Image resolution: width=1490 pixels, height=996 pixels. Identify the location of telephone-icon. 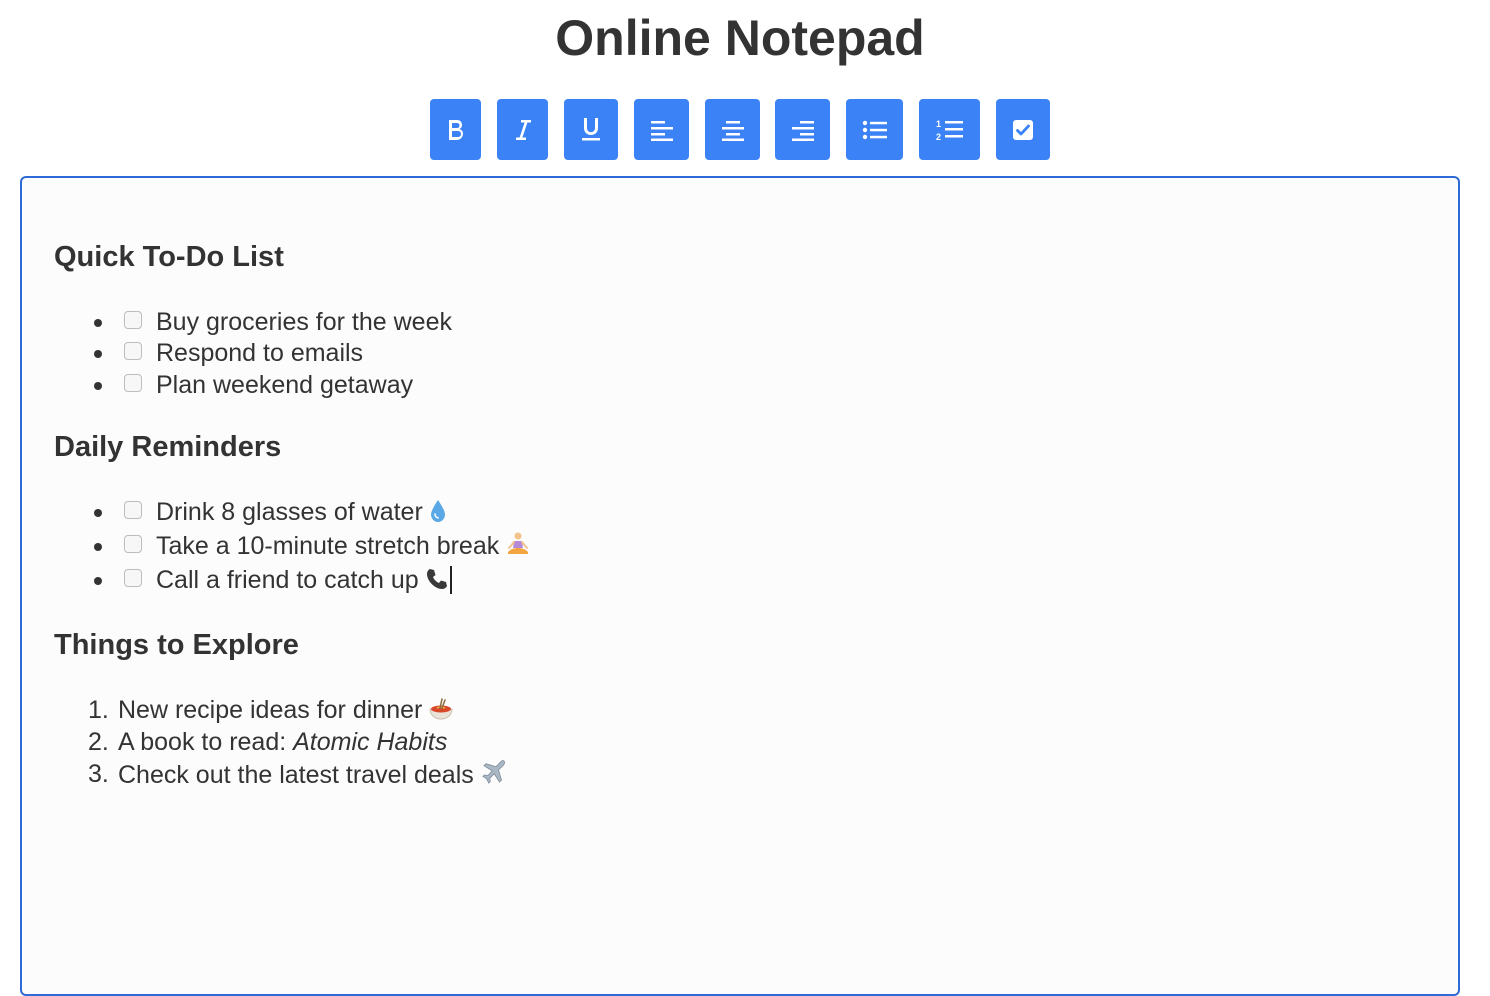
(437, 583).